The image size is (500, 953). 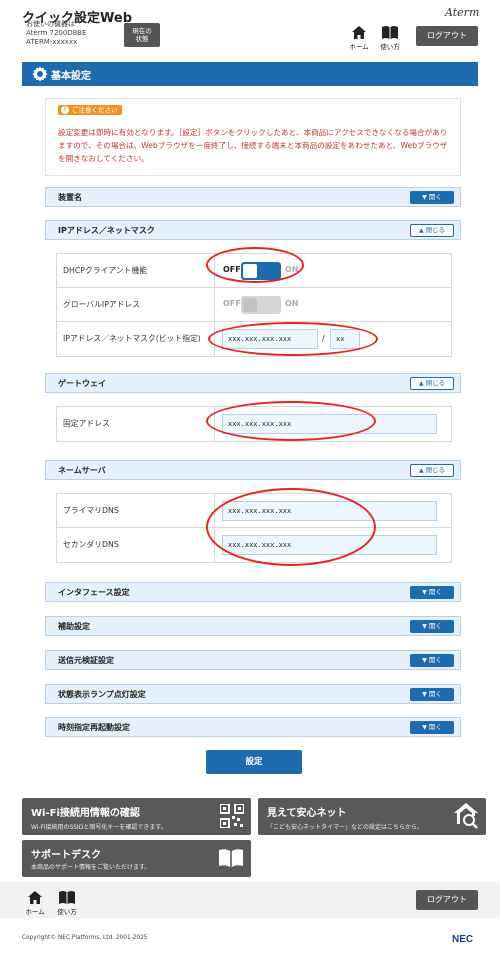 I want to click on page-title: 基本設定, so click(x=71, y=76).